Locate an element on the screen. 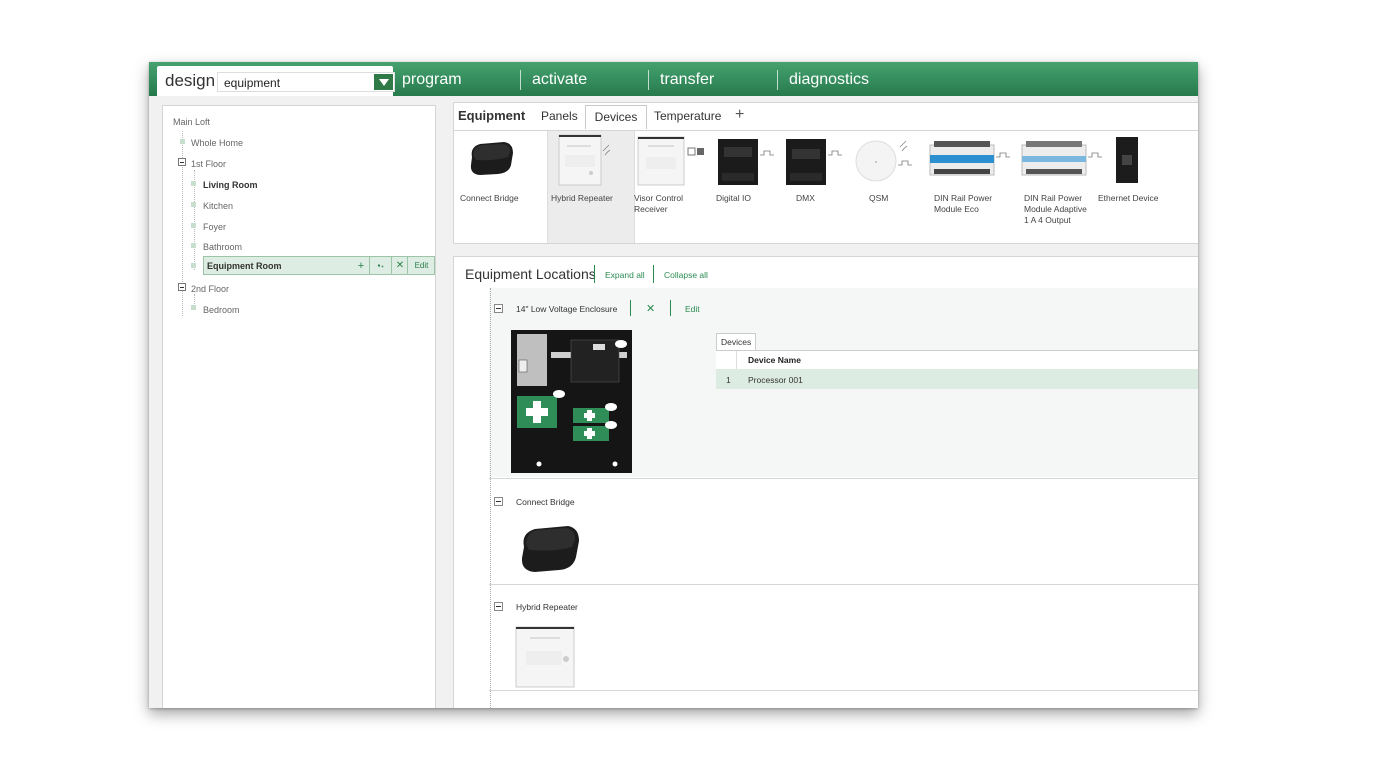 The width and height of the screenshot is (1392, 770). tree-item-whole-home: Whole Home is located at coordinates (217, 143).